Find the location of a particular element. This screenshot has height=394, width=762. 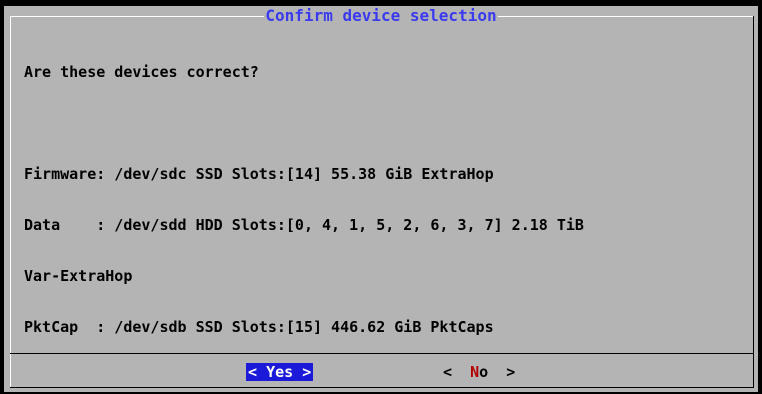

dialog-title-bar: Confirm device selection is located at coordinates (381, 15).